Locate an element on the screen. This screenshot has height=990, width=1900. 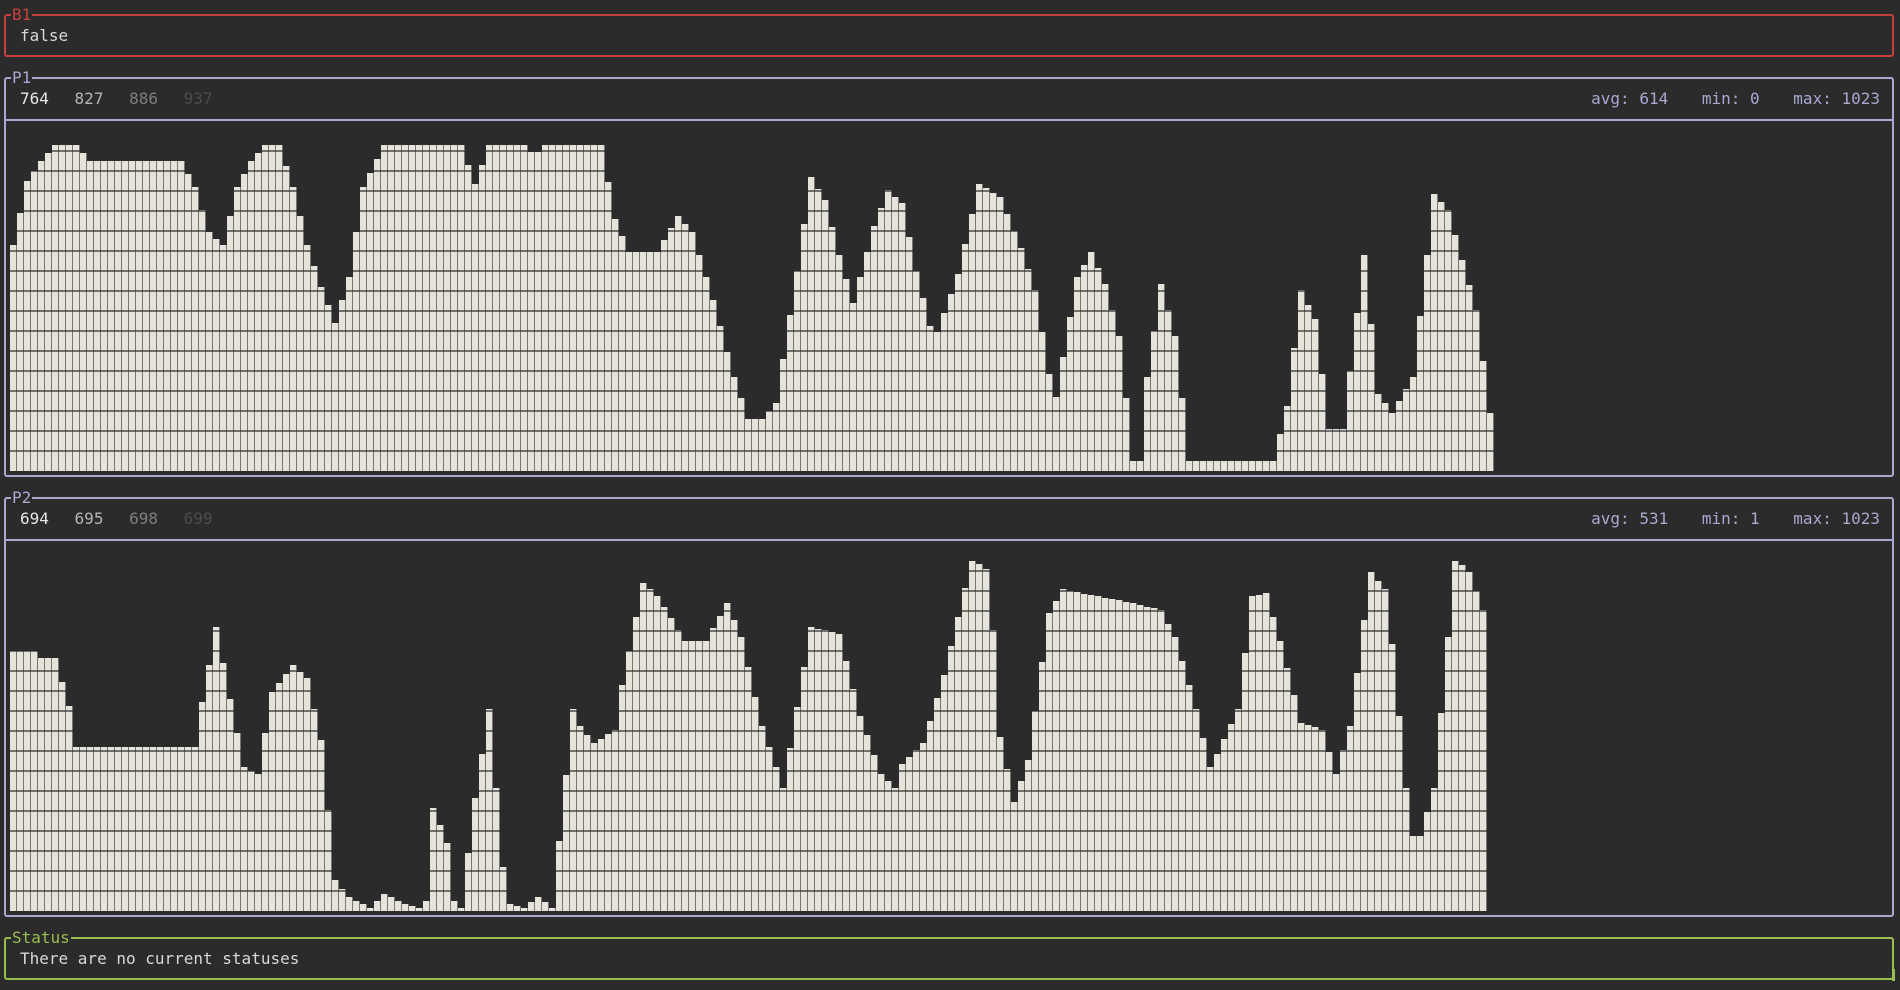
p2-recent-value: 694 is located at coordinates (34, 518).